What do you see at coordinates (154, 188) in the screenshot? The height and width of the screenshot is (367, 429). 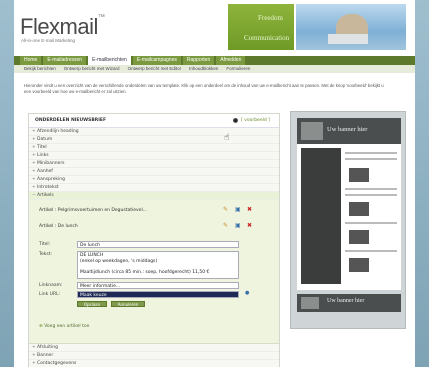 I see `section-row: + Introtekst` at bounding box center [154, 188].